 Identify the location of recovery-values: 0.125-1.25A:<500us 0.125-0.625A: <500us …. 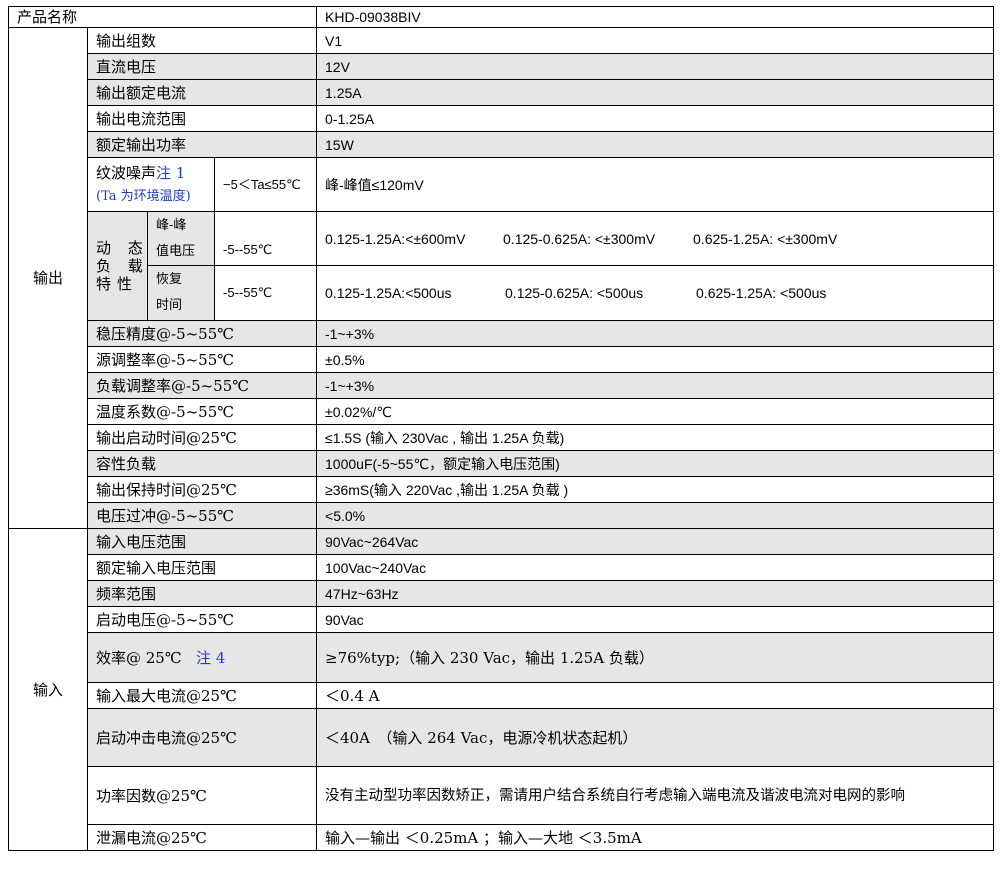
(655, 293).